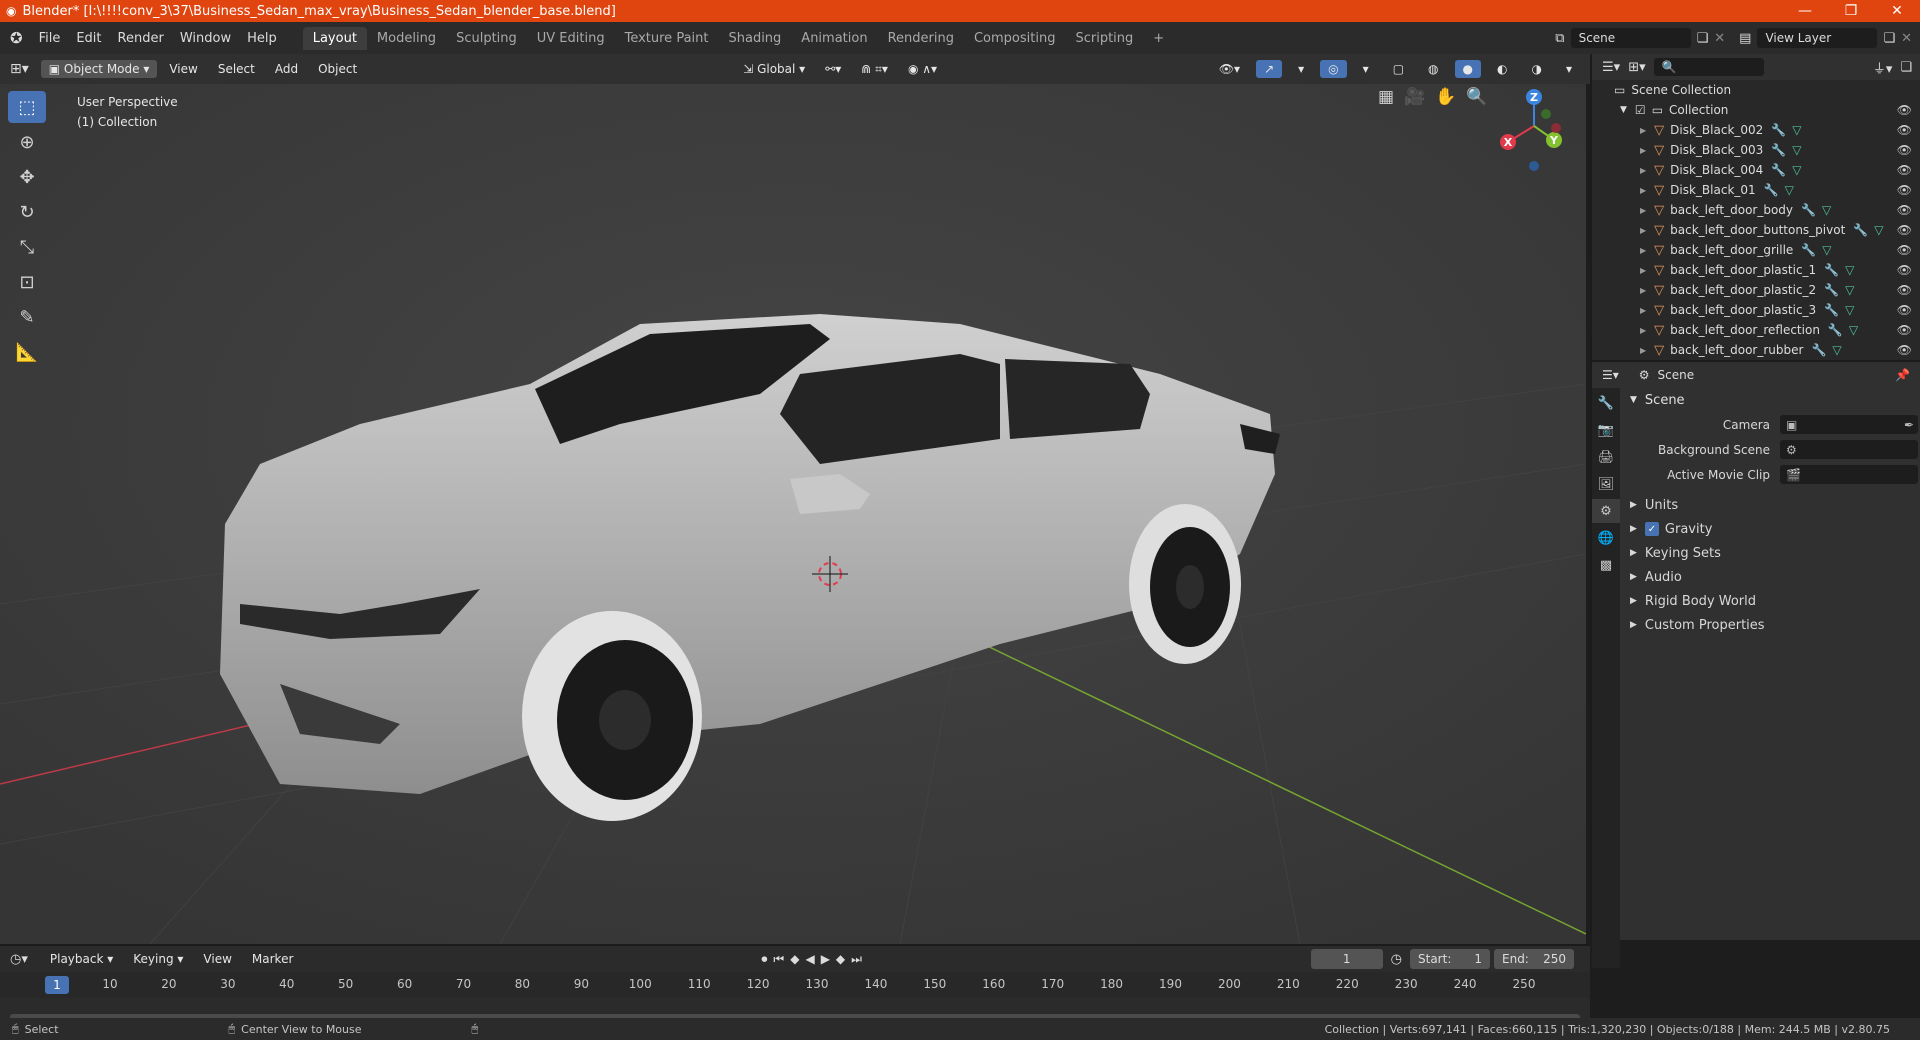  What do you see at coordinates (1897, 11) in the screenshot?
I see `close-button: ✕` at bounding box center [1897, 11].